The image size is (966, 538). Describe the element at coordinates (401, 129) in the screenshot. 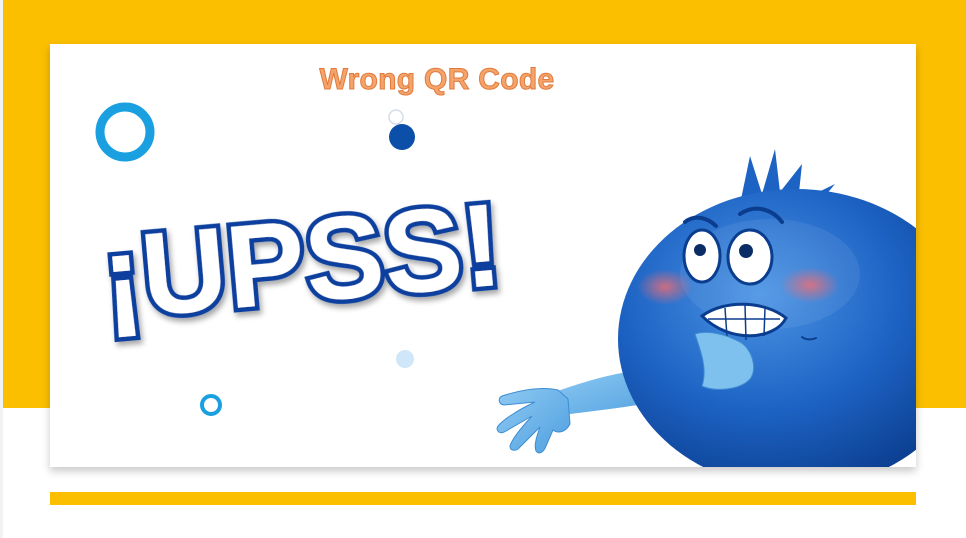

I see `dark-dot-icon` at that location.